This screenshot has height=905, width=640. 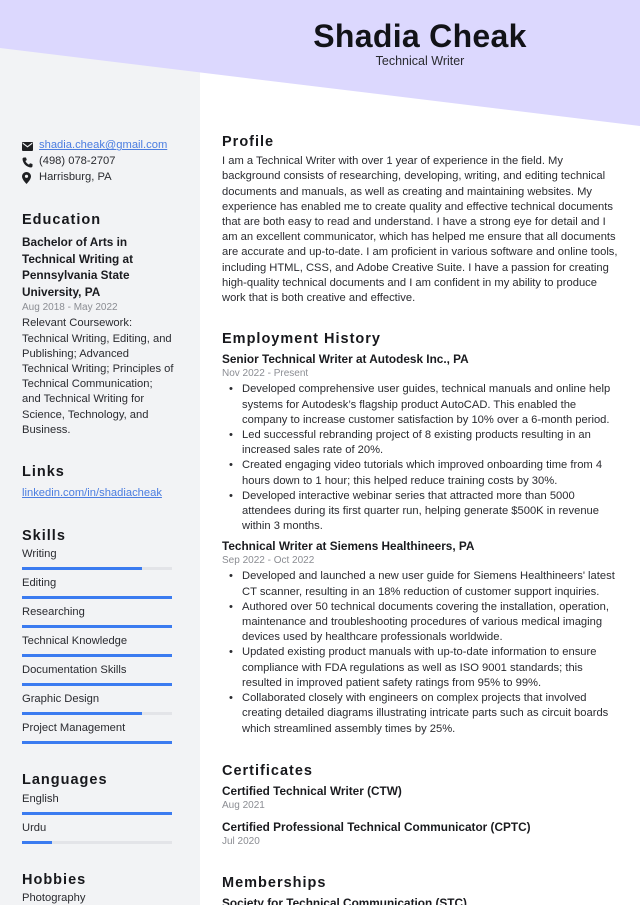 I want to click on languages-heading: Languages, so click(x=65, y=780).